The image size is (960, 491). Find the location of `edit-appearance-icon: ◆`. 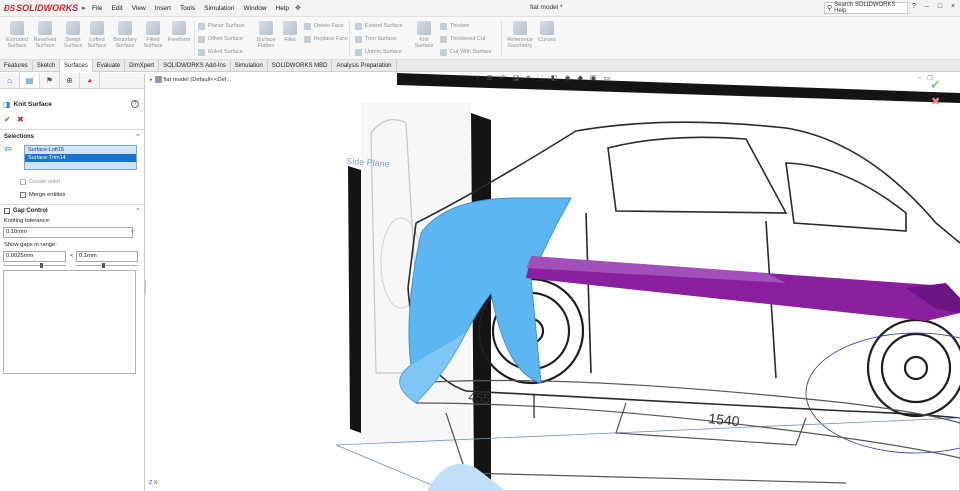

edit-appearance-icon: ◆ is located at coordinates (580, 78).